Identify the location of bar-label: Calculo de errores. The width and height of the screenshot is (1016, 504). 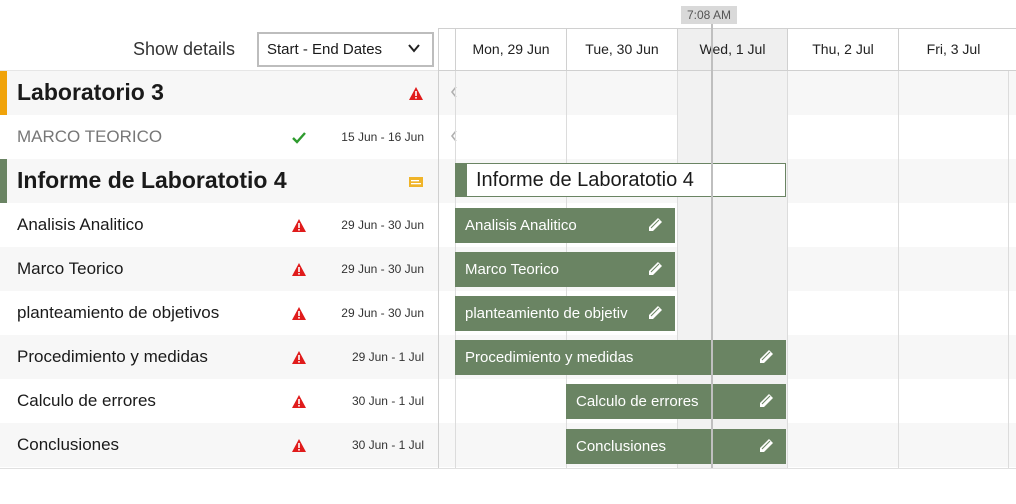
(637, 401).